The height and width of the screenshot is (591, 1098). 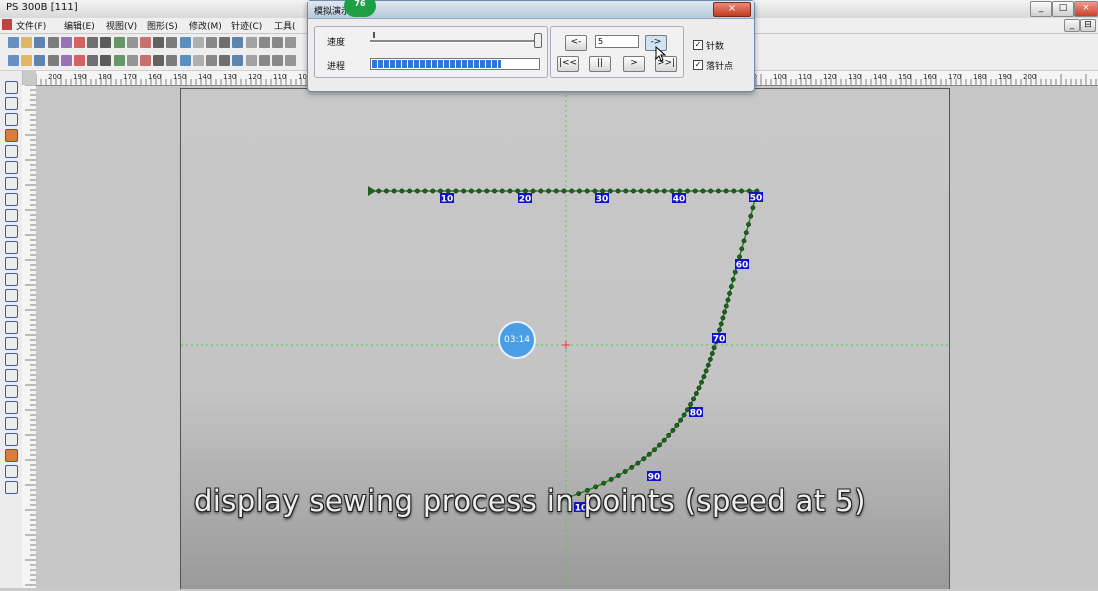 I want to click on progress-badge: 76, so click(x=360, y=8).